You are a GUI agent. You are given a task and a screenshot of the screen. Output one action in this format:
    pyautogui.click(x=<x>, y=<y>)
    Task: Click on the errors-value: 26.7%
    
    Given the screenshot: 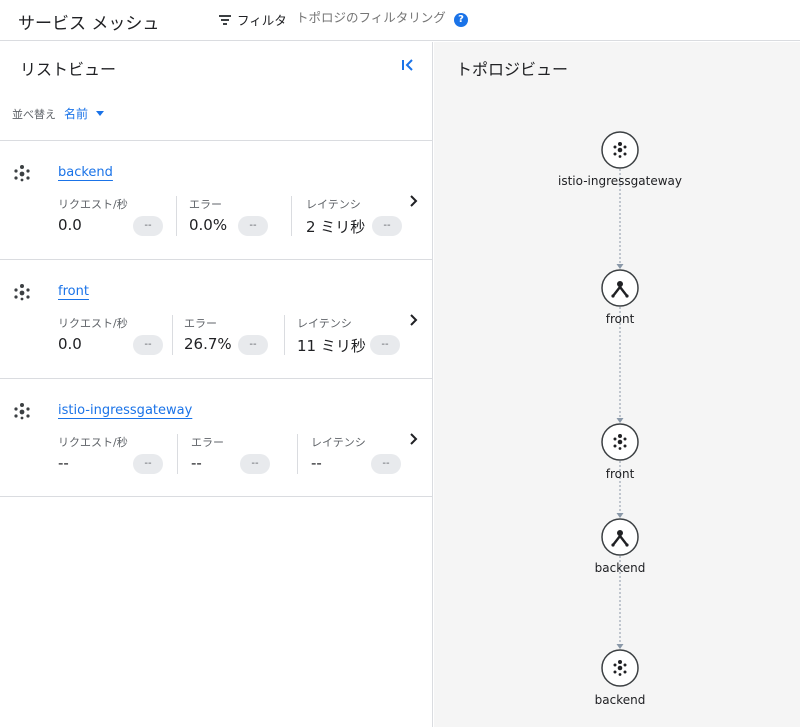 What is the action you would take?
    pyautogui.click(x=208, y=344)
    